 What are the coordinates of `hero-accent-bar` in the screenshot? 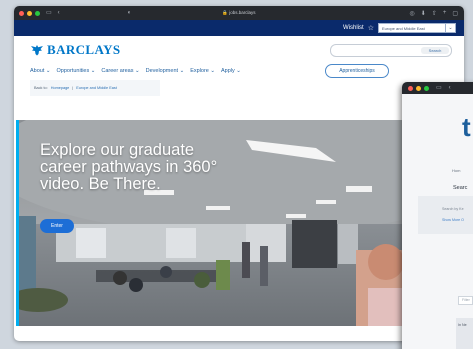 It's located at (17, 223).